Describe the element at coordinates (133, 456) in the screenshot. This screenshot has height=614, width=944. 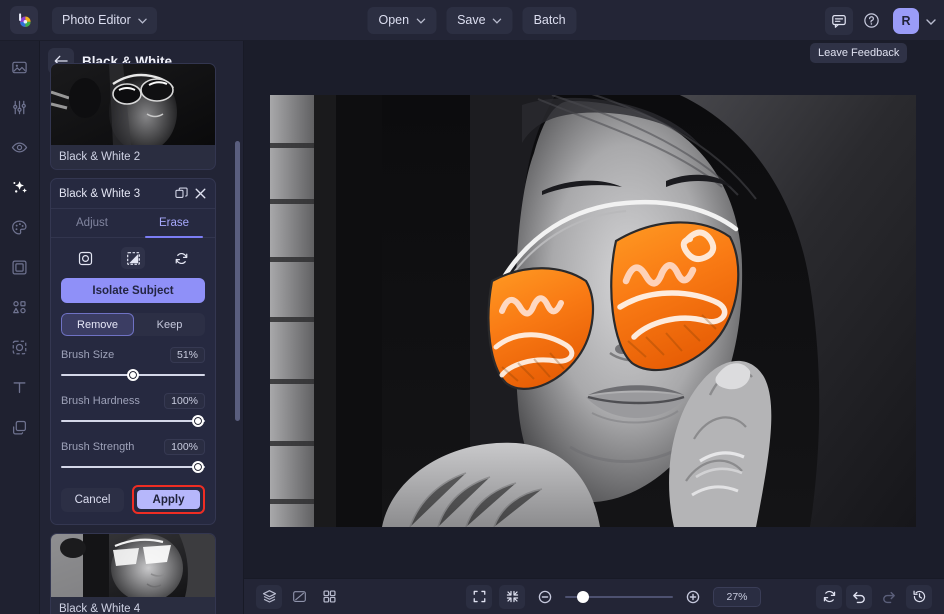
I see `brush-strength-row: Brush Strength 100%` at that location.